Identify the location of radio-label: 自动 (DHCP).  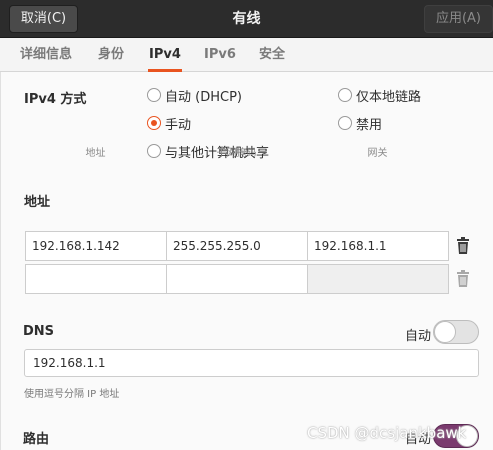
(203, 97).